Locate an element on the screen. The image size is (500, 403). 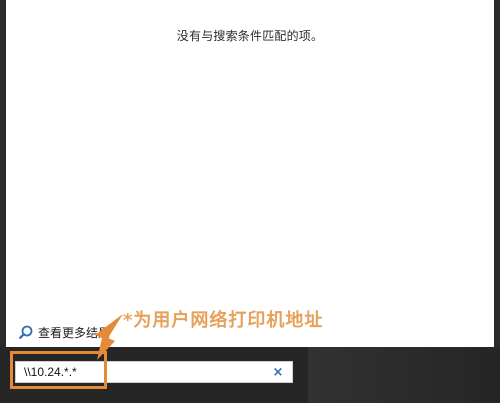
taskbar-right-shadow is located at coordinates (404, 375).